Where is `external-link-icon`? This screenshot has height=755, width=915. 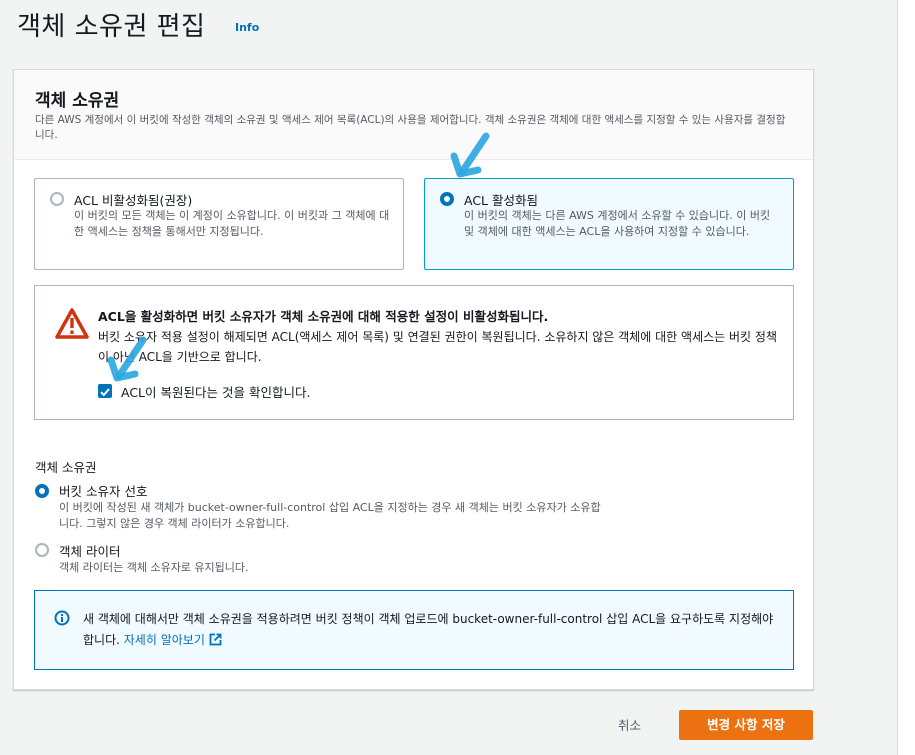 external-link-icon is located at coordinates (215, 639).